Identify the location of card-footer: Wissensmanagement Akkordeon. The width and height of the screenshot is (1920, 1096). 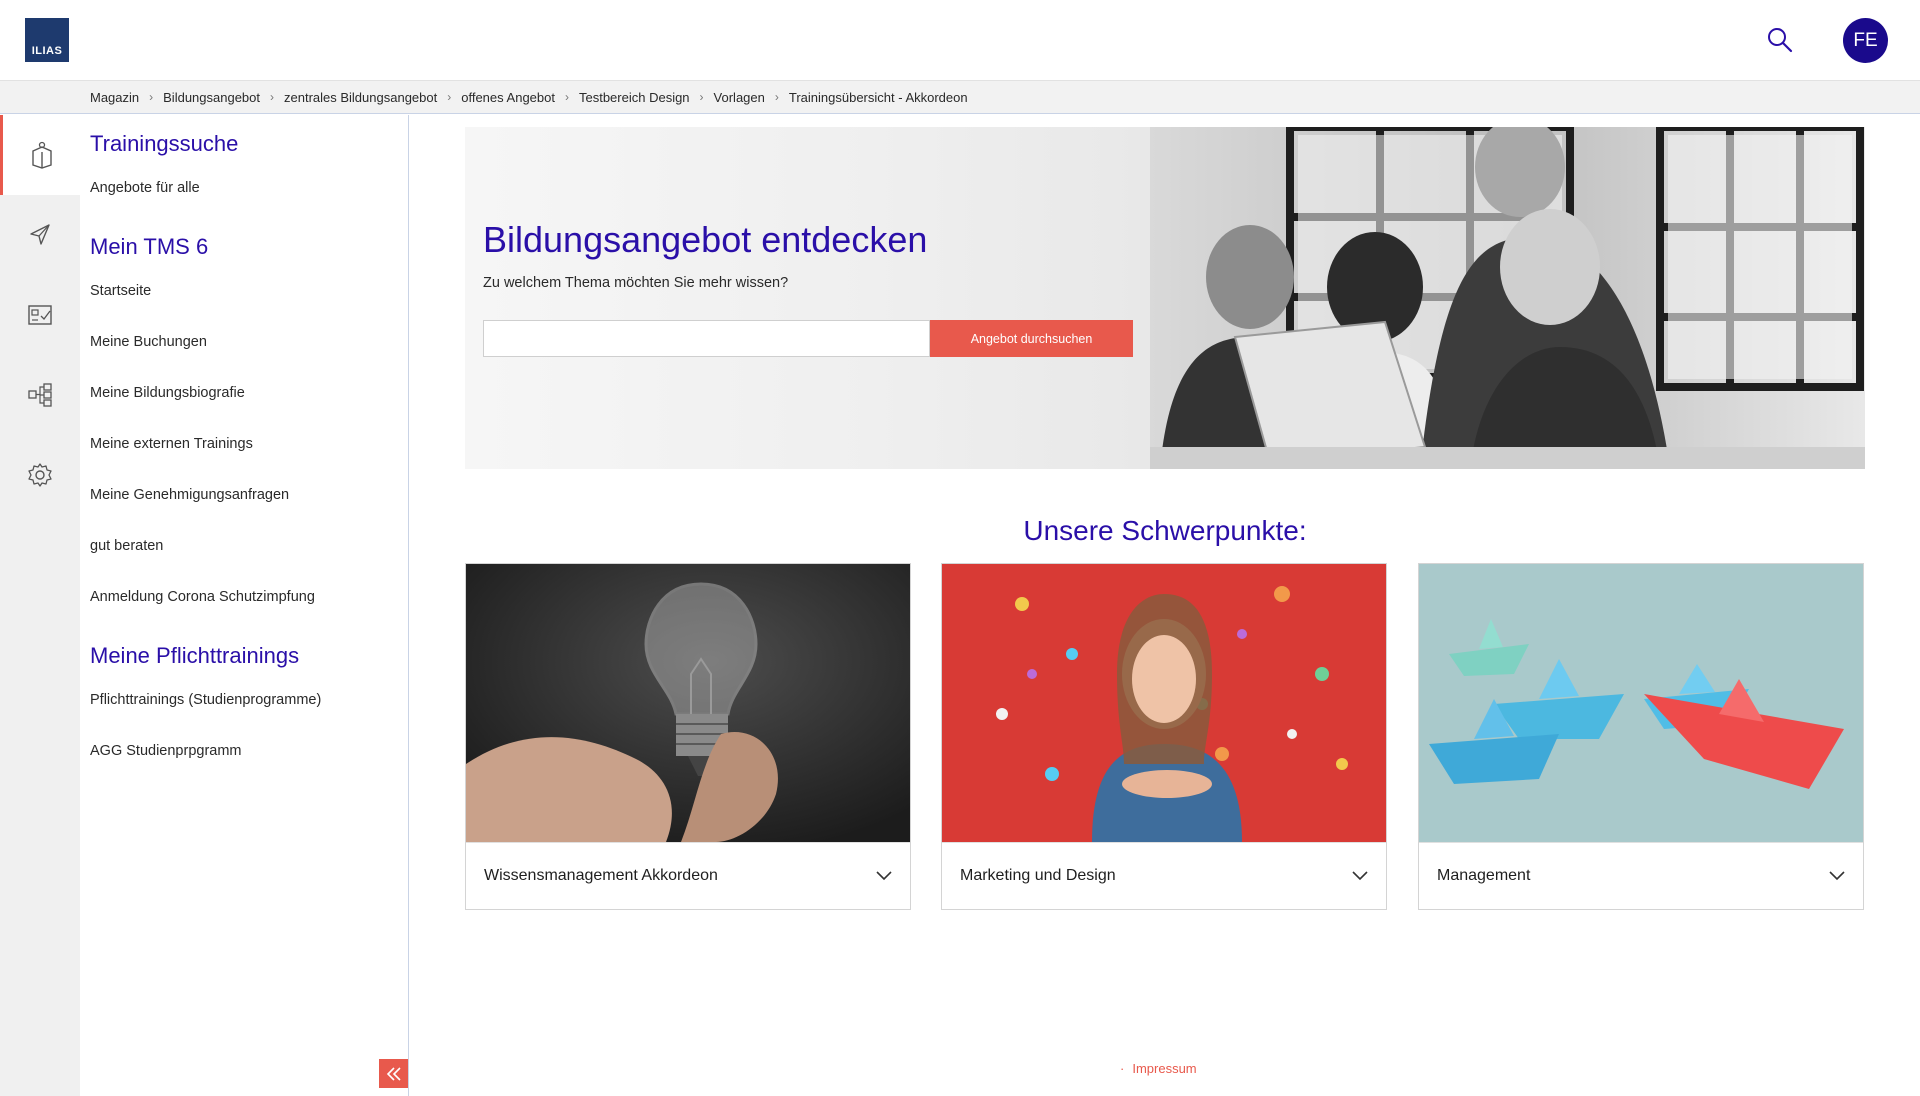
(688, 875).